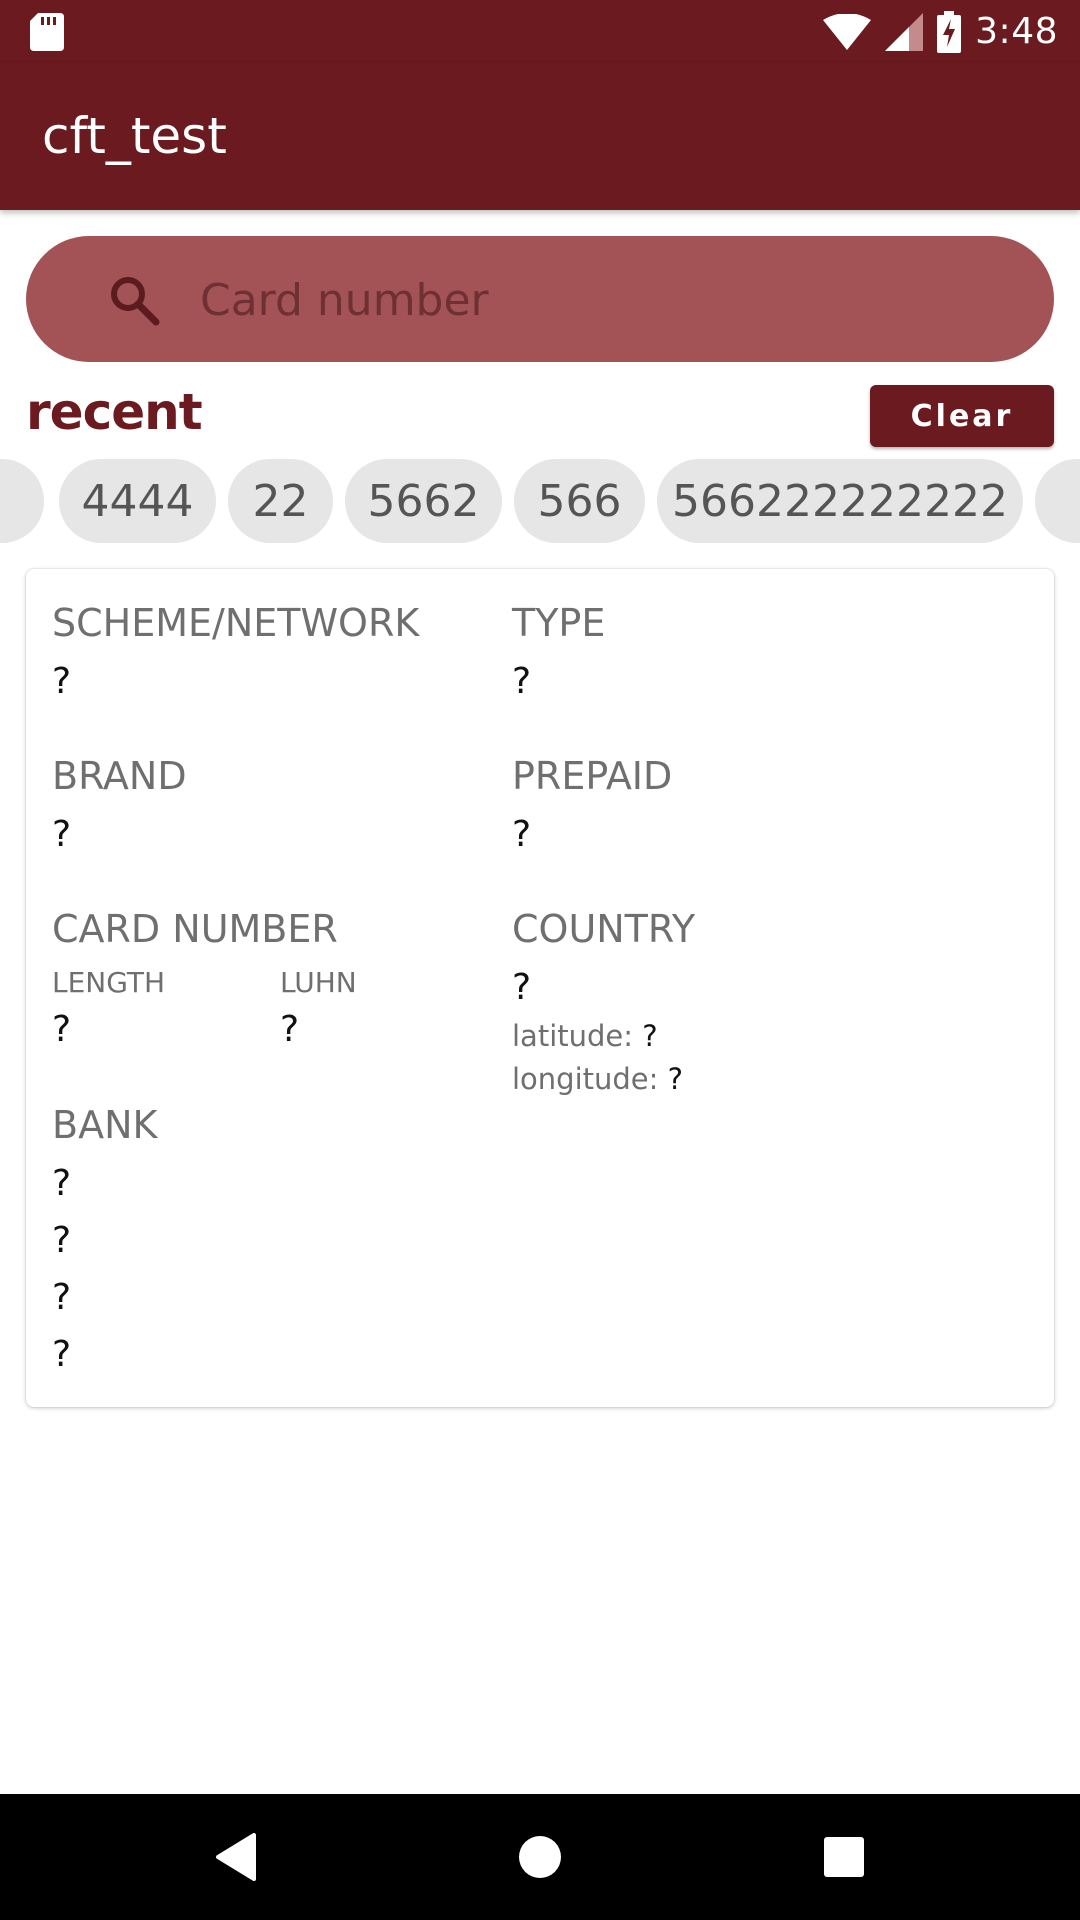 This screenshot has width=1080, height=1920. Describe the element at coordinates (579, 501) in the screenshot. I see `recent-chip: 566` at that location.